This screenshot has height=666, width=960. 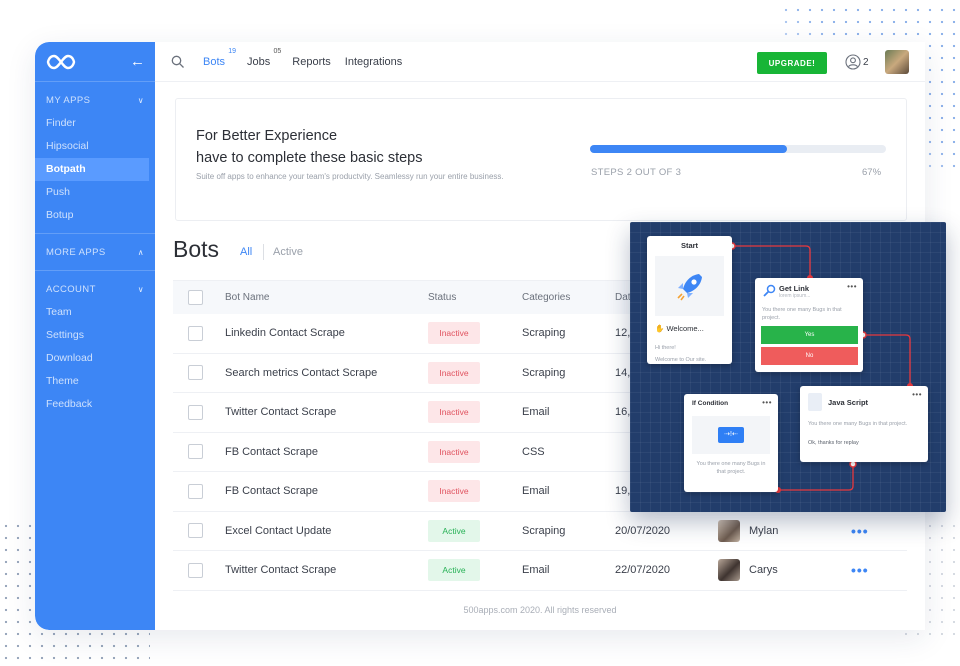 What do you see at coordinates (373, 62) in the screenshot?
I see `nav-integrations: Integrations` at bounding box center [373, 62].